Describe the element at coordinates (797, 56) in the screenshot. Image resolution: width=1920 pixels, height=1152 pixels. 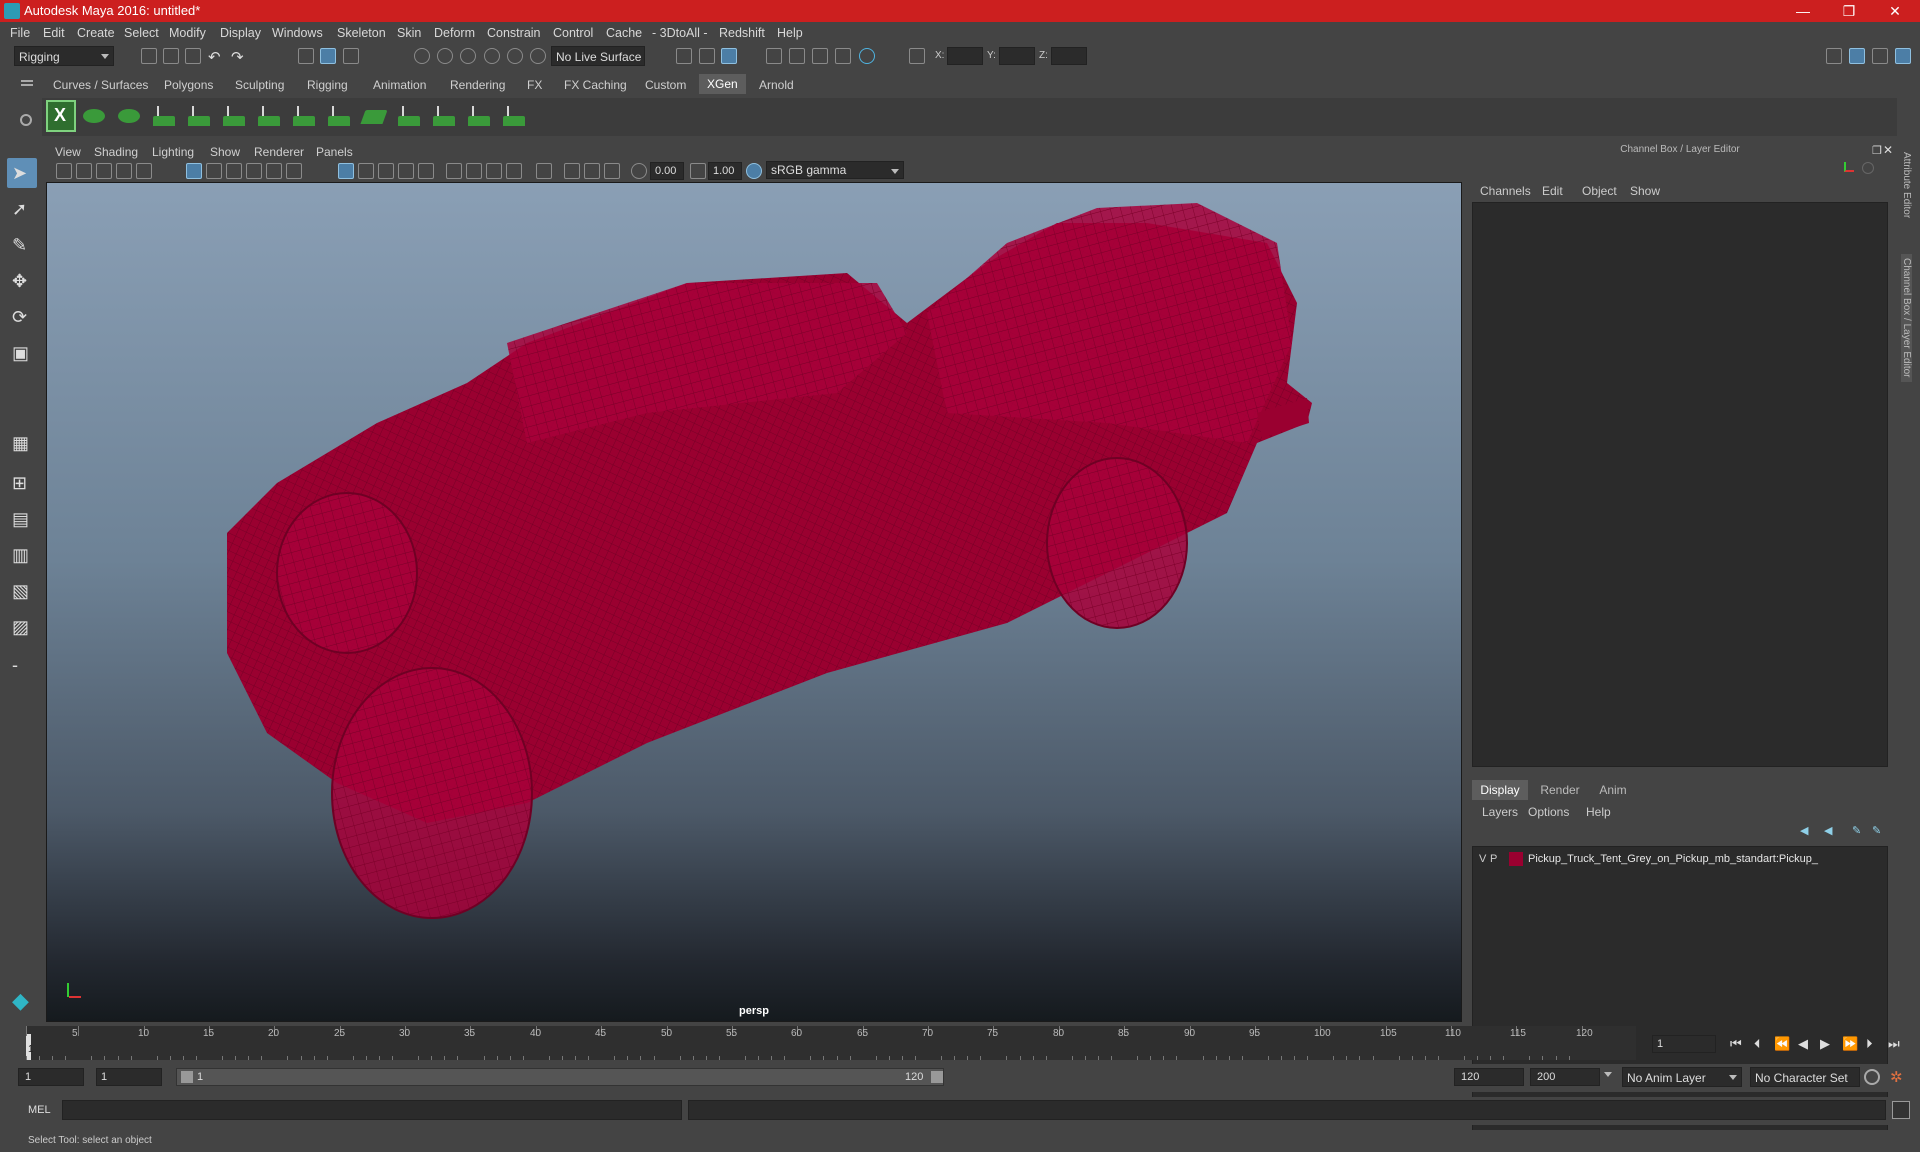
I see `render-current-icon` at that location.